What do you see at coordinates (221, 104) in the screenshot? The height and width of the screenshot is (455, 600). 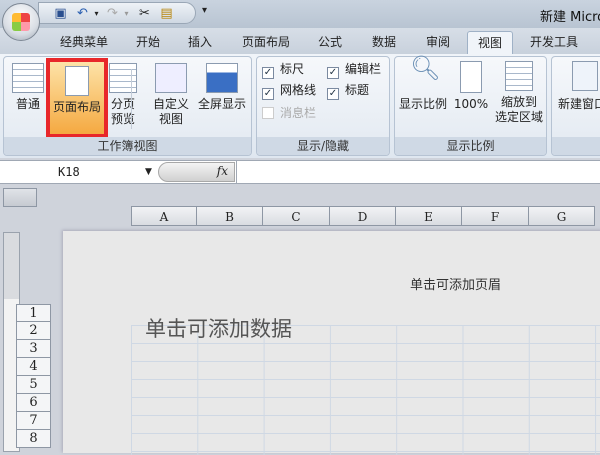 I see `button-label: 全屏显示` at bounding box center [221, 104].